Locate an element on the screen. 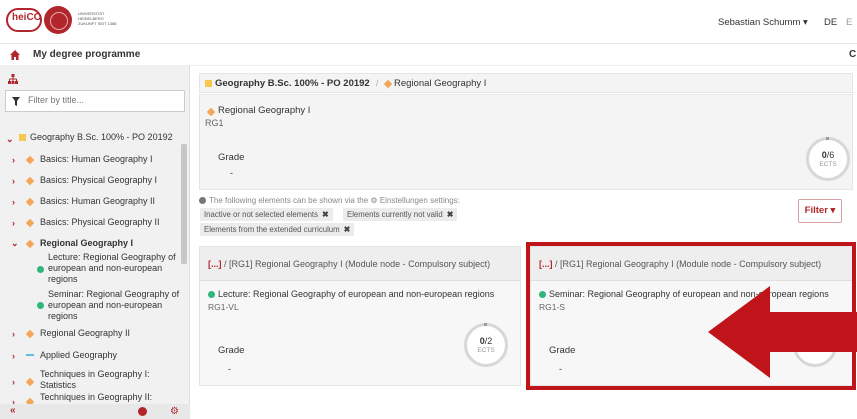  breadcrumb-programme: Geography B.Sc. 100% - PO 20192 is located at coordinates (292, 83).